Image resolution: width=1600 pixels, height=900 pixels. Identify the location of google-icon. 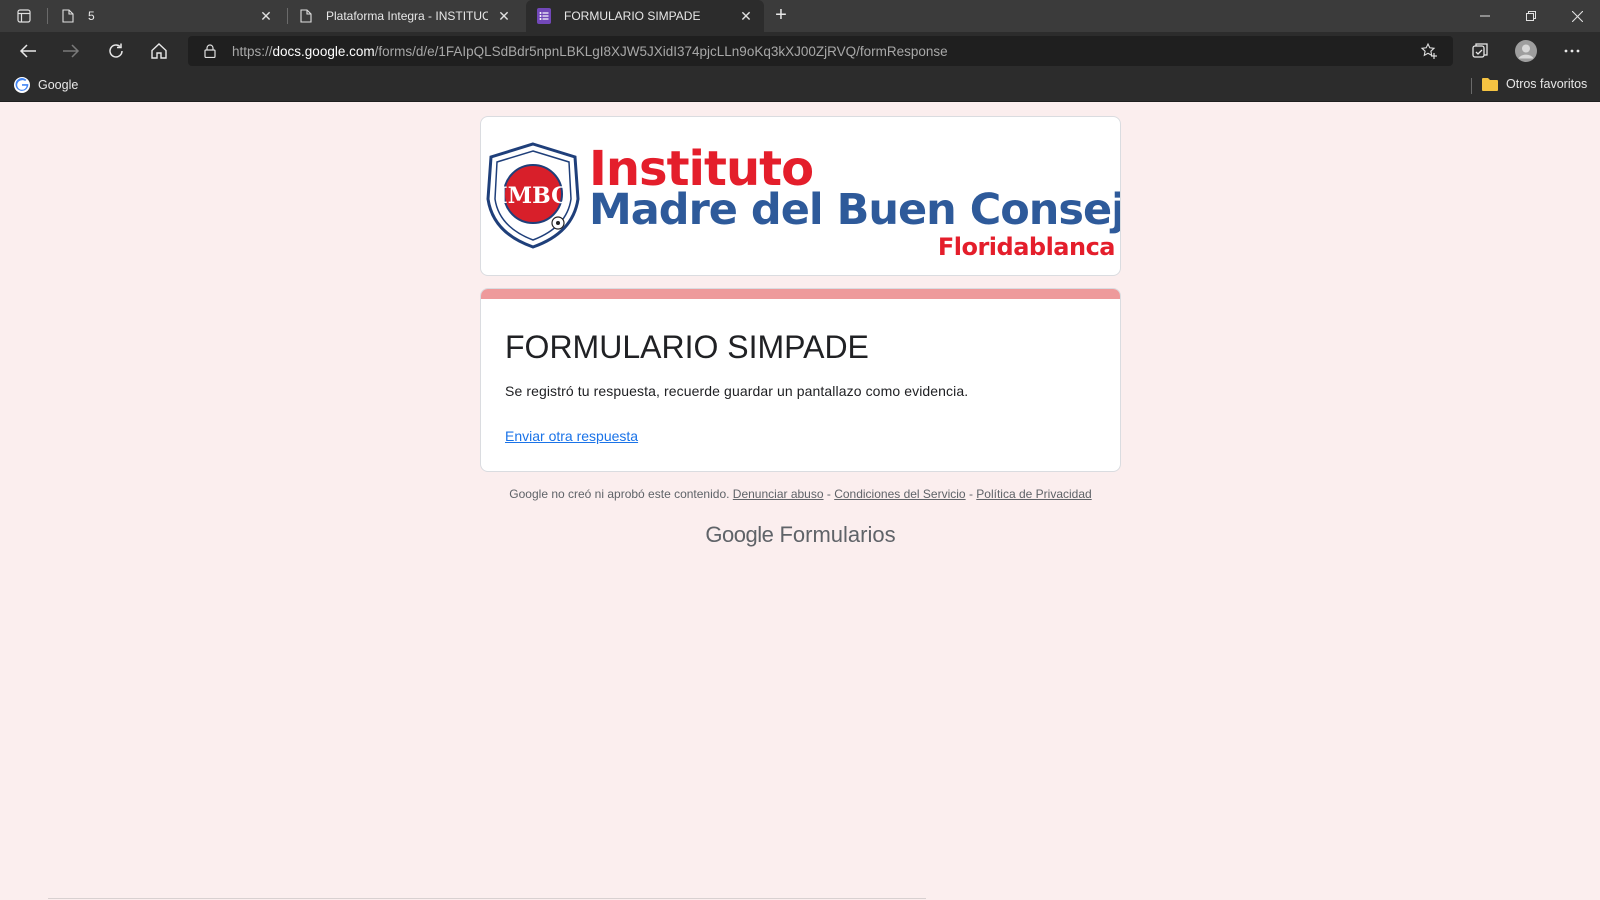
(22, 85).